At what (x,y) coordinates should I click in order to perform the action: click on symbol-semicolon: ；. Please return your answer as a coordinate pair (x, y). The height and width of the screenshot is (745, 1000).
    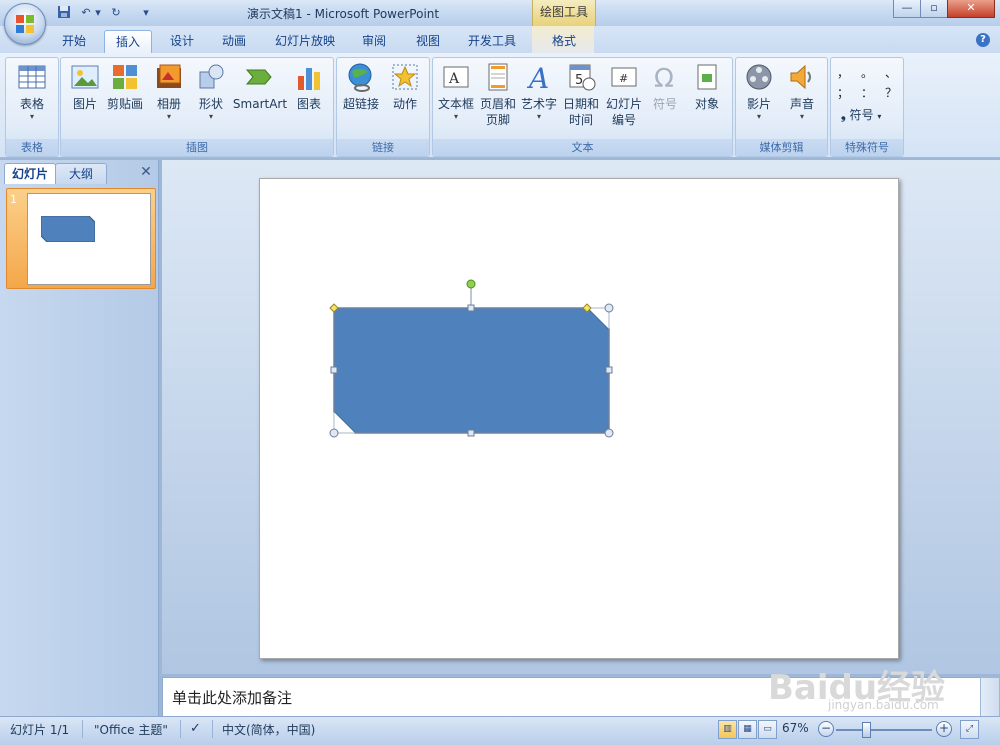
    Looking at the image, I should click on (843, 94).